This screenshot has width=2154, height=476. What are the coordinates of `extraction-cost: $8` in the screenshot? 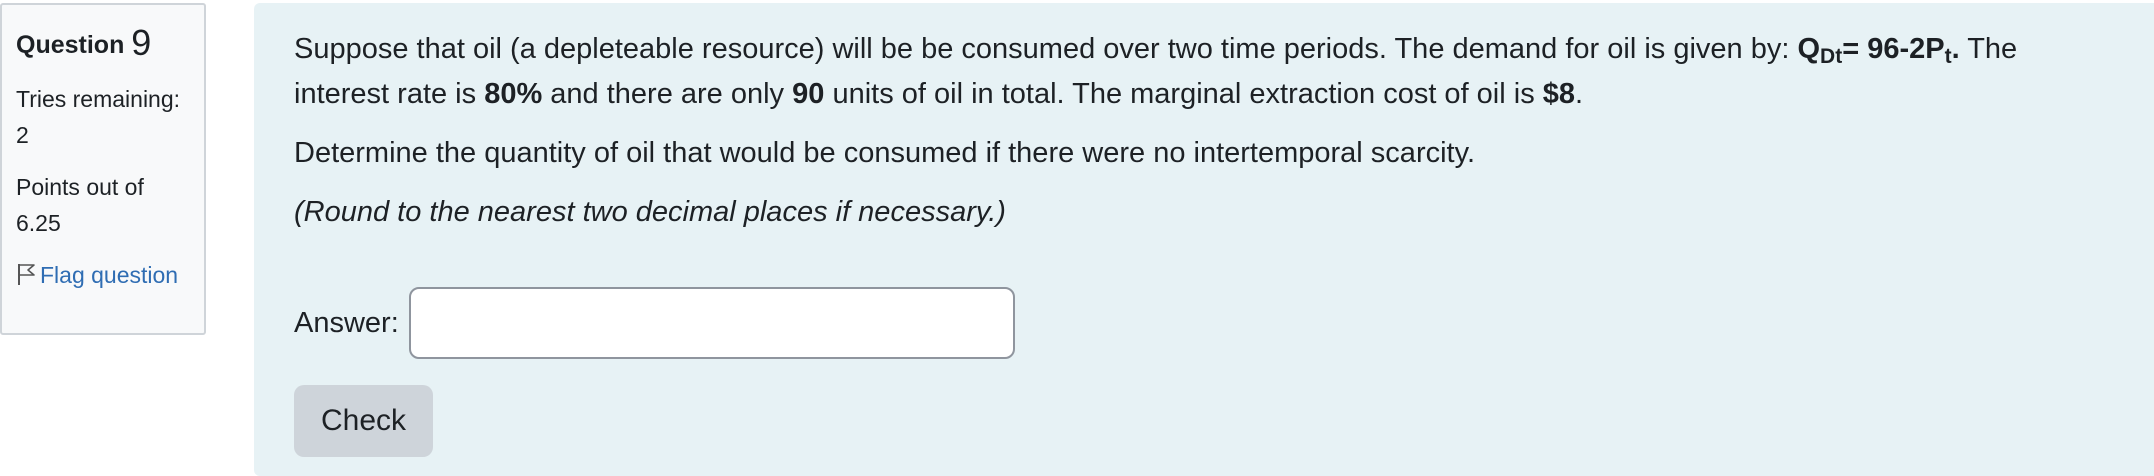 It's located at (1559, 94).